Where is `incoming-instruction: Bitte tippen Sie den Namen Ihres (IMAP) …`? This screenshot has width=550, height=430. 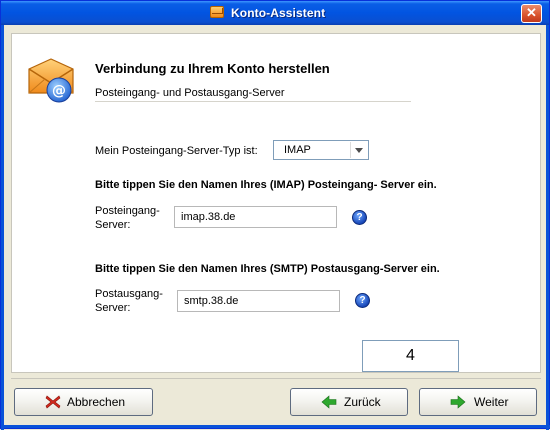
incoming-instruction: Bitte tippen Sie den Namen Ihres (IMAP) … is located at coordinates (266, 185).